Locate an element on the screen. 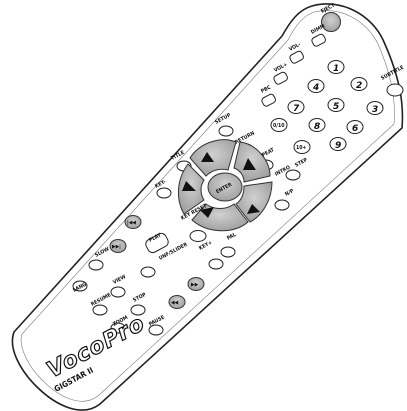 This screenshot has height=411, width=407. num-3-button: 3 is located at coordinates (375, 108).